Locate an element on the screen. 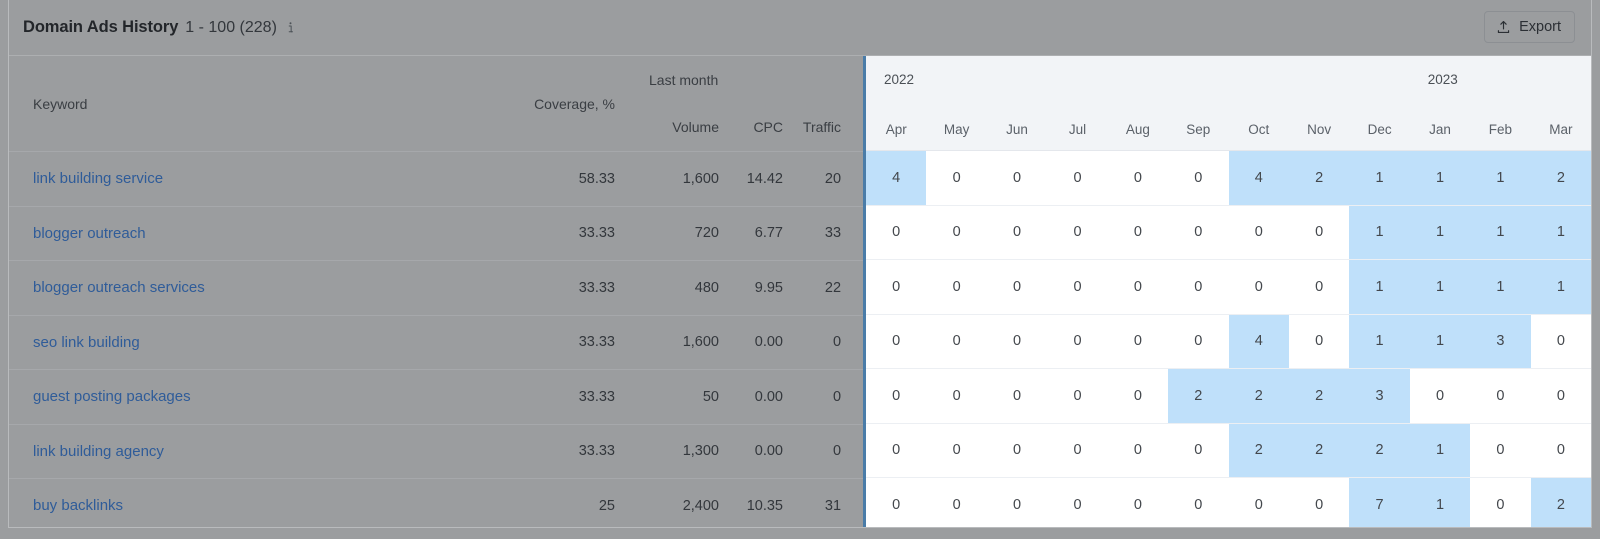  info-icon is located at coordinates (291, 28).